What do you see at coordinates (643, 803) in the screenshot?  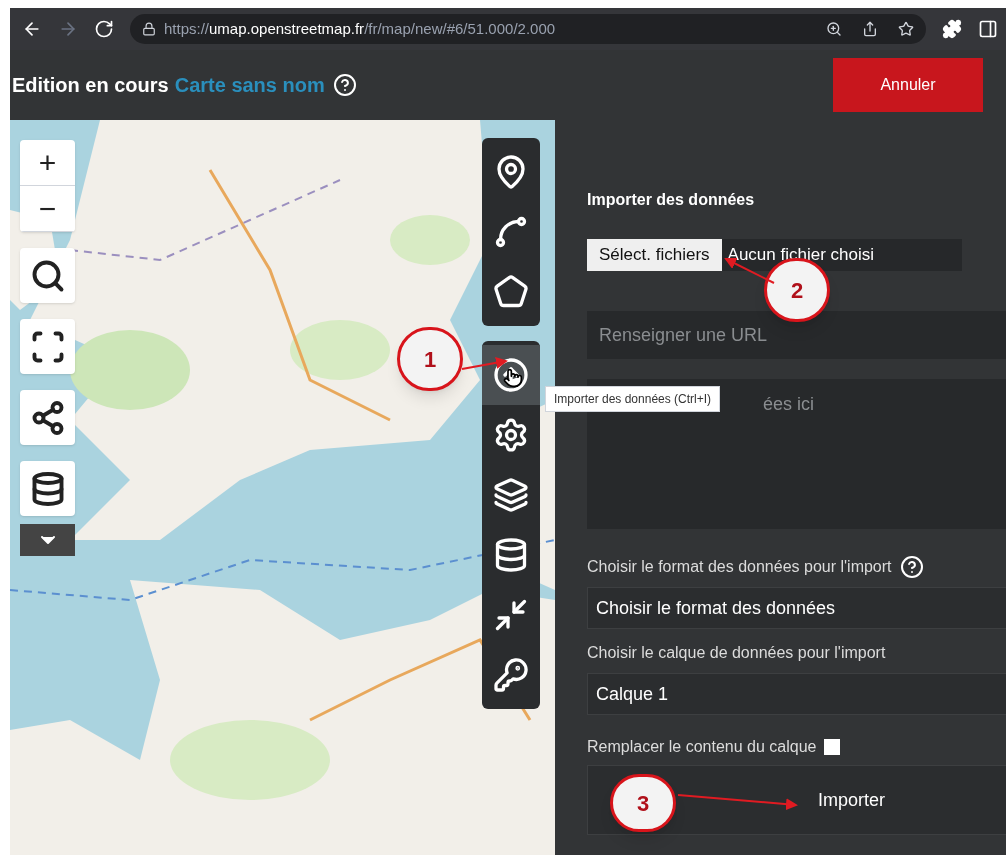 I see `step-callout: 3` at bounding box center [643, 803].